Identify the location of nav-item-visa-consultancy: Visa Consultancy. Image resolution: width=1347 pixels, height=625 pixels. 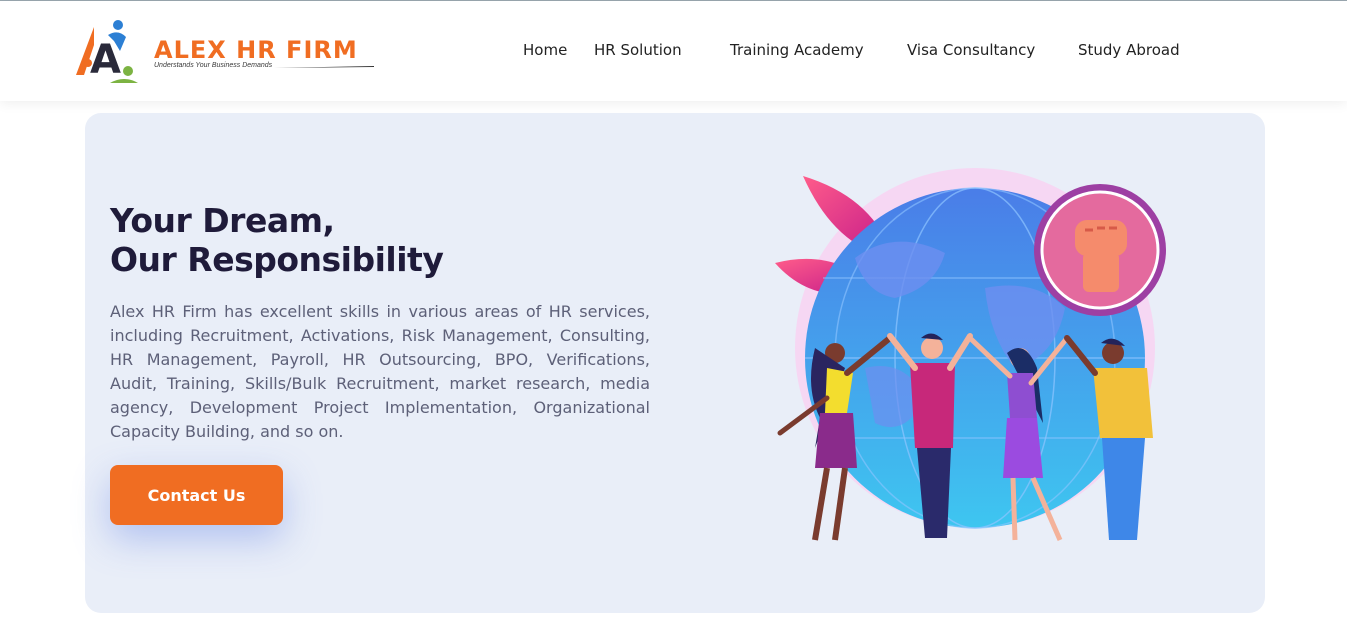
(971, 50).